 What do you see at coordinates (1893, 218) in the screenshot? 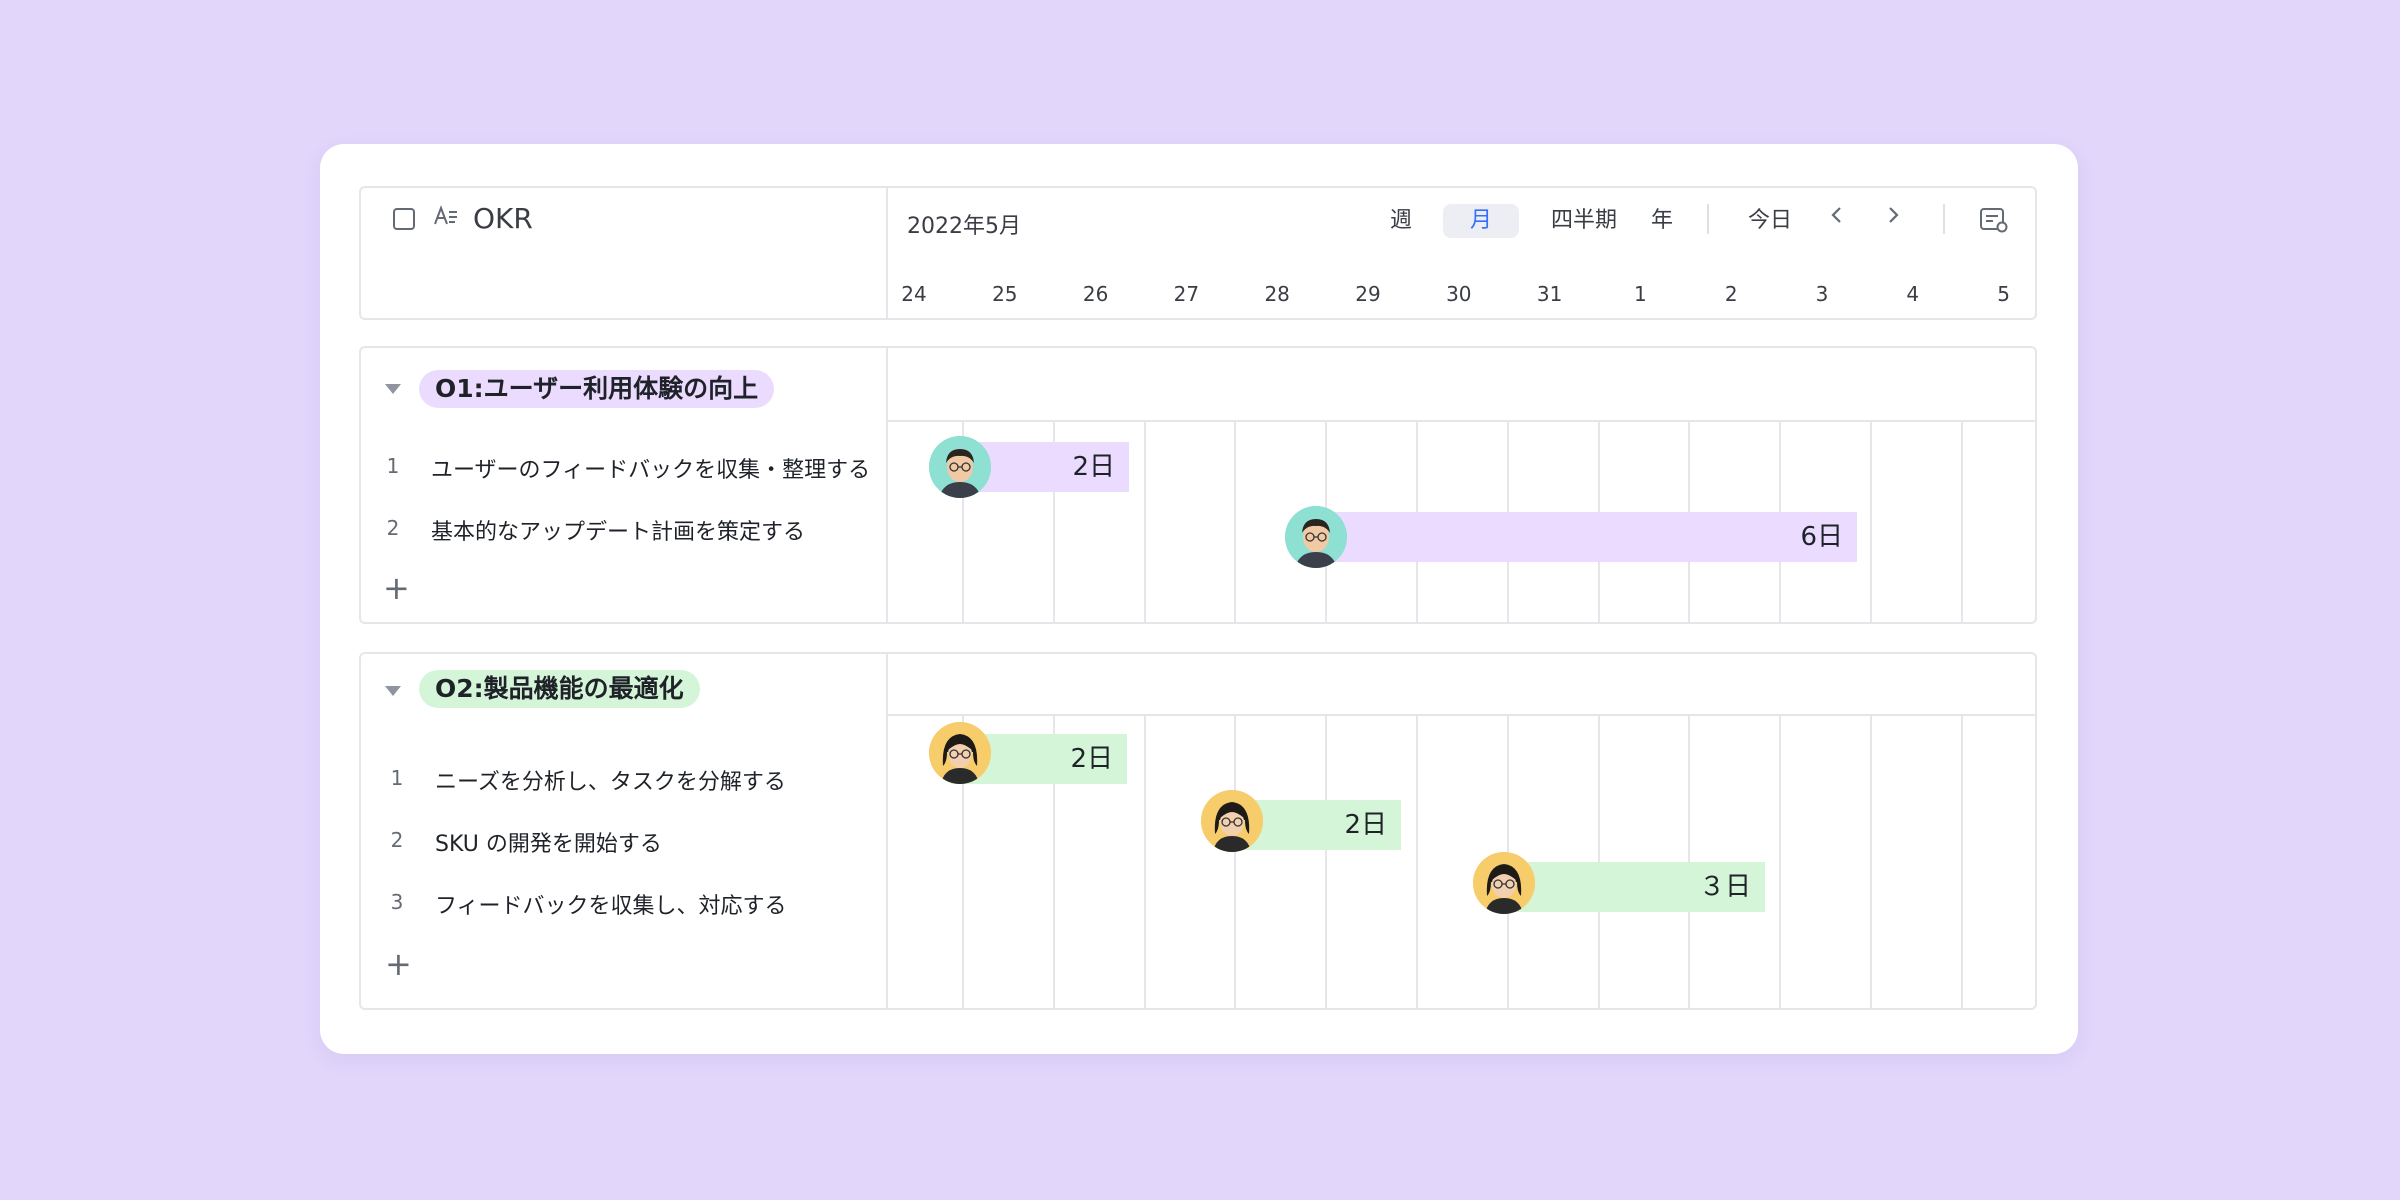
I see `chevron-right-icon` at bounding box center [1893, 218].